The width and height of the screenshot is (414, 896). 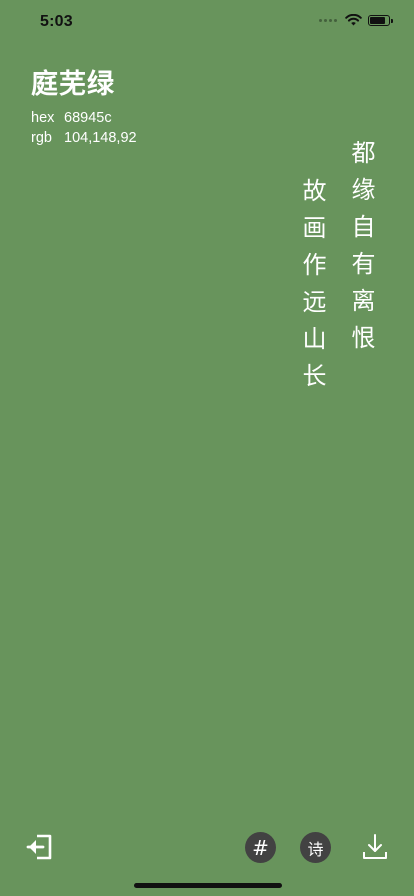 I want to click on rgb-value: 104,148,92, so click(x=100, y=138).